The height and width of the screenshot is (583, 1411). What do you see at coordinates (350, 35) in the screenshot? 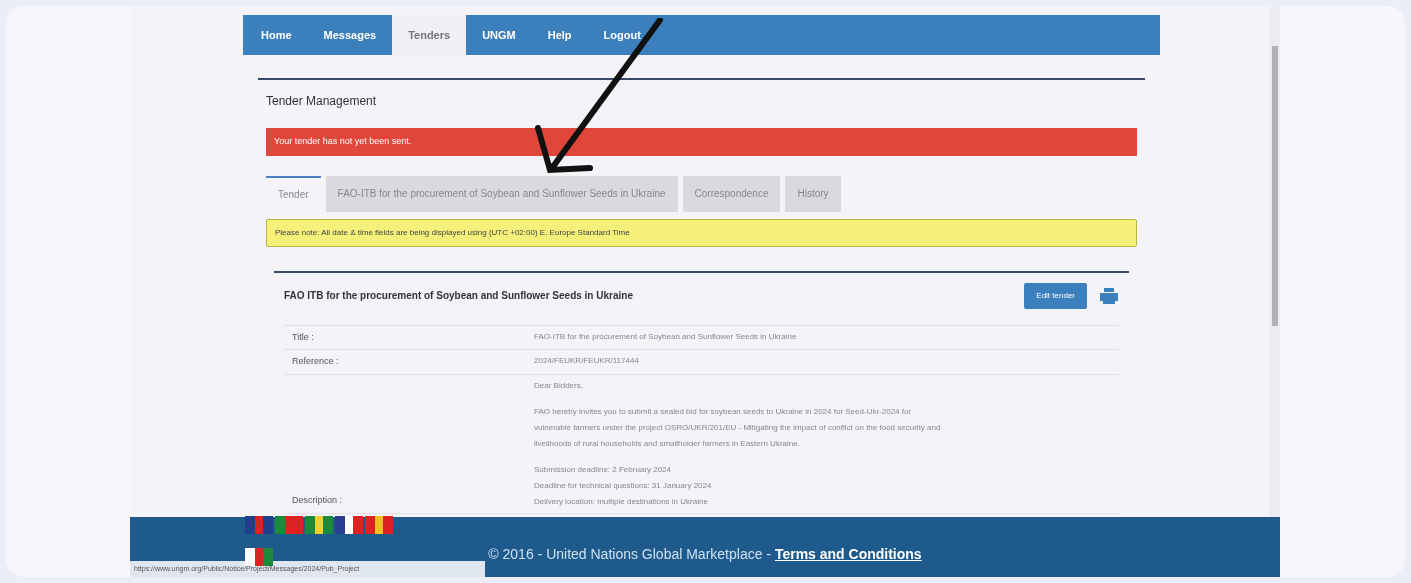
I see `nav-tab: Messages` at bounding box center [350, 35].